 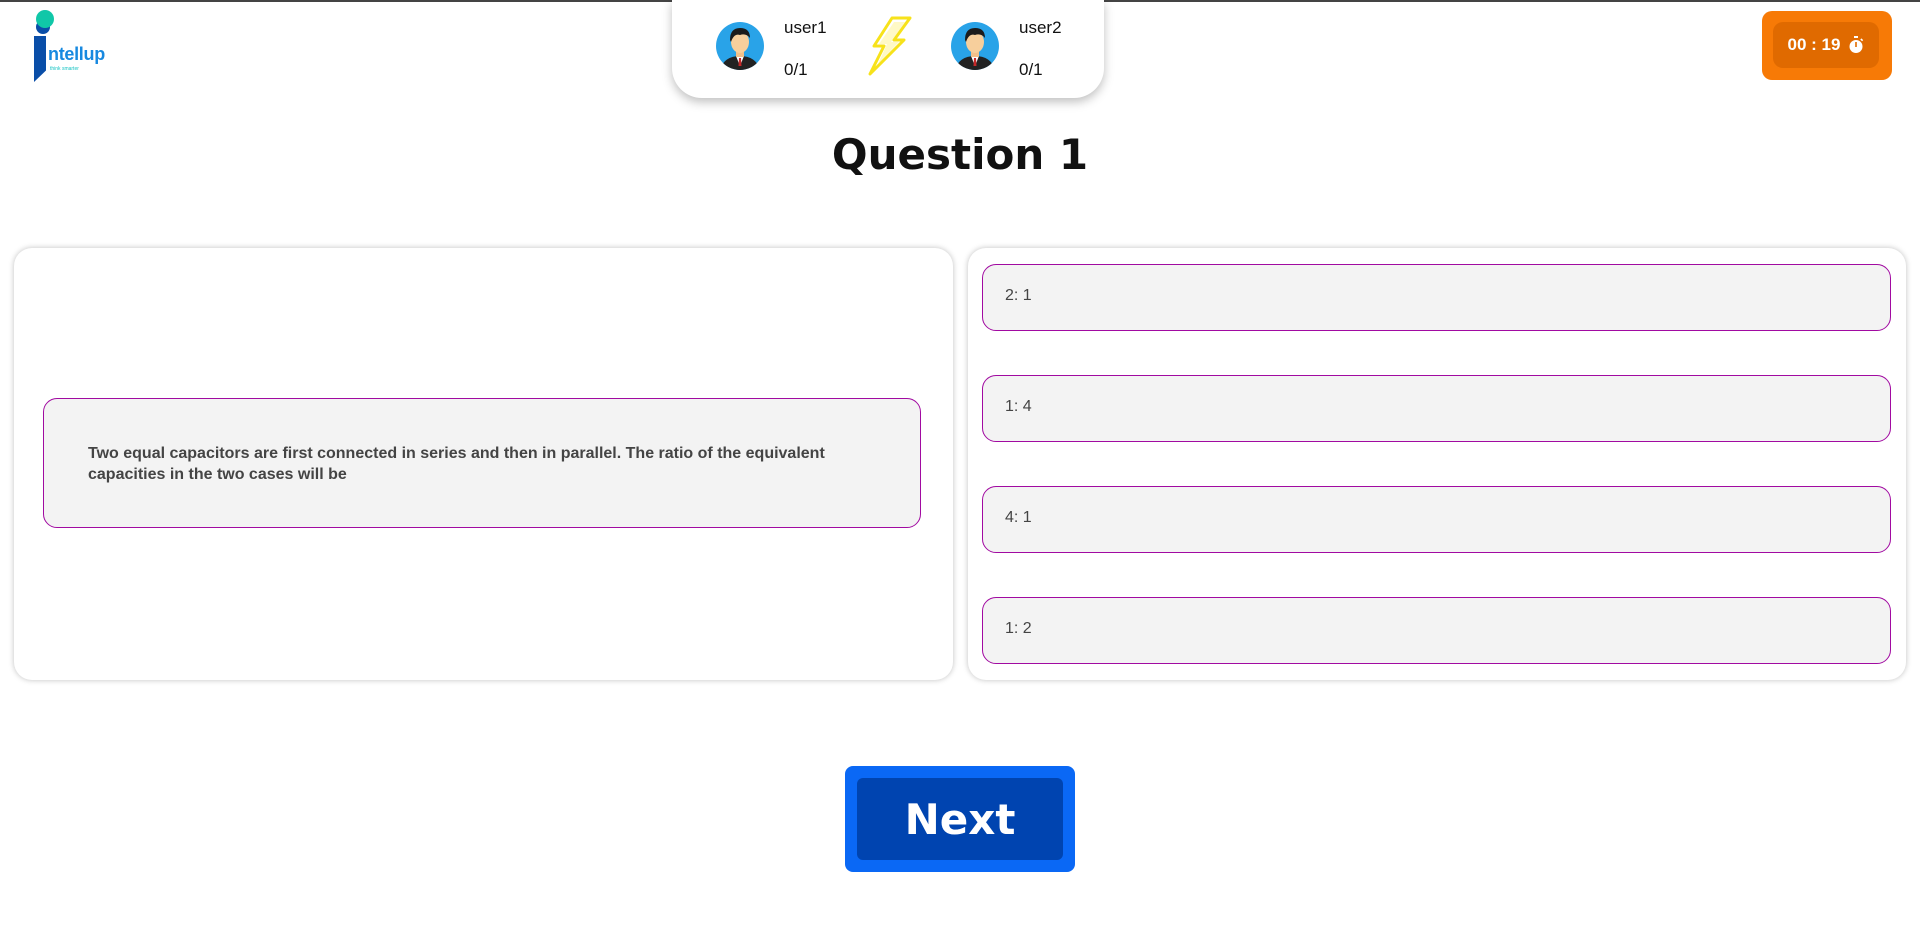 I want to click on logo-dot-teal, so click(x=45, y=19).